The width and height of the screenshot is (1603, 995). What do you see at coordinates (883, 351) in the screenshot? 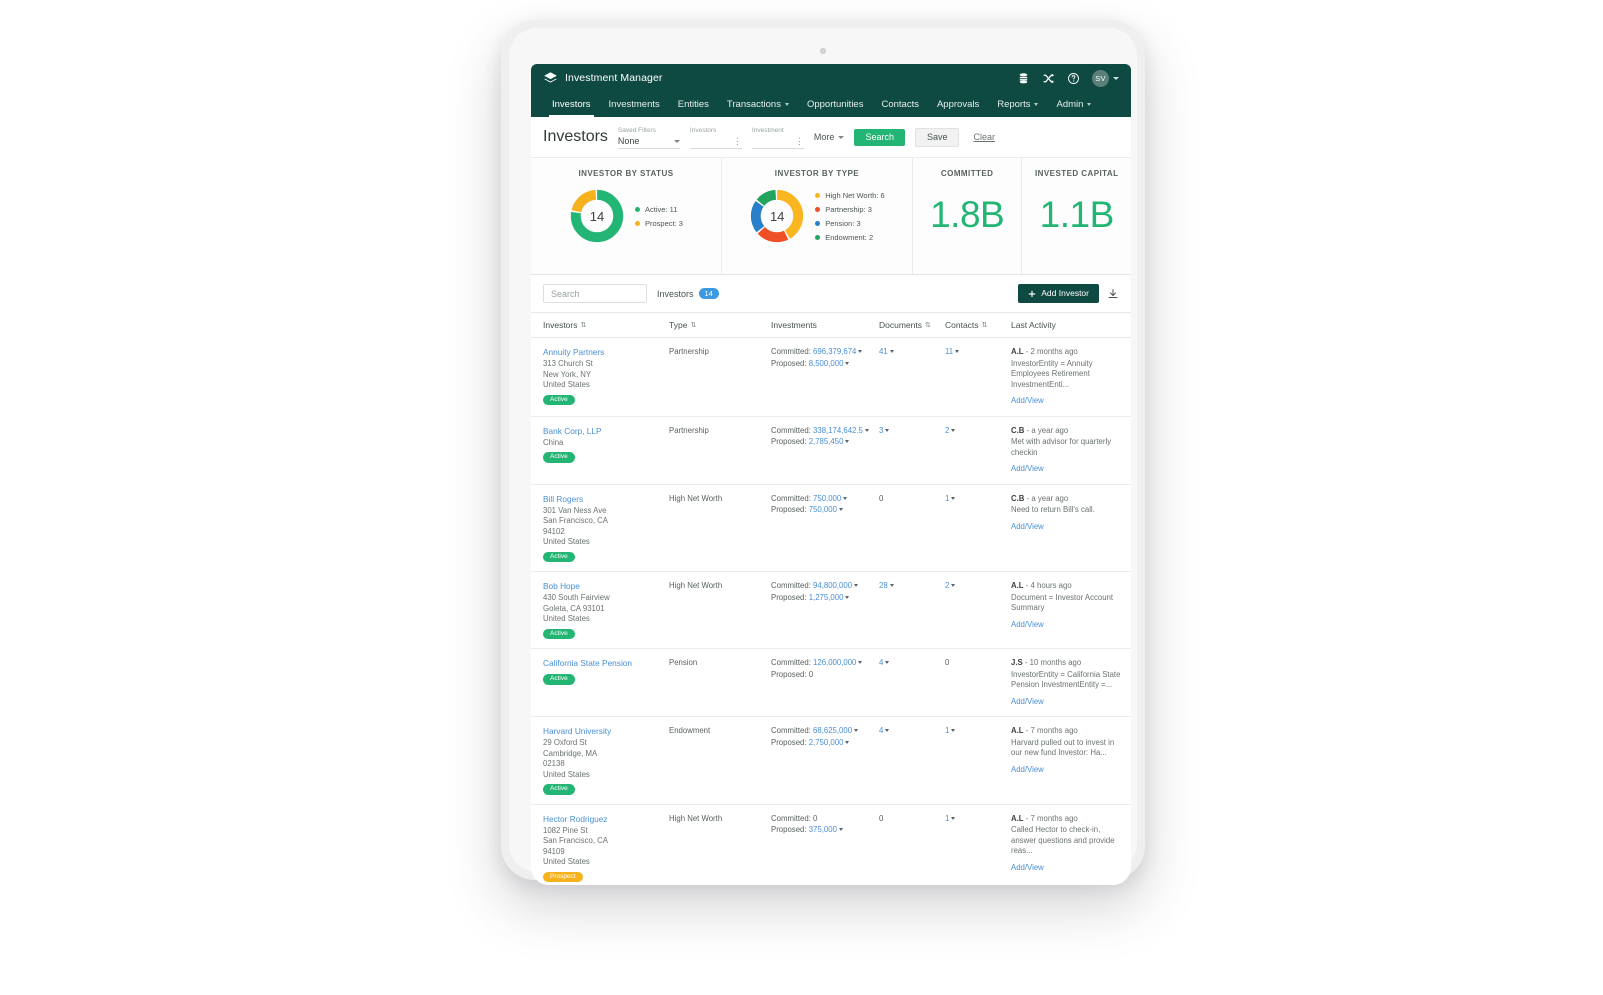
I see `documents-count: 41` at bounding box center [883, 351].